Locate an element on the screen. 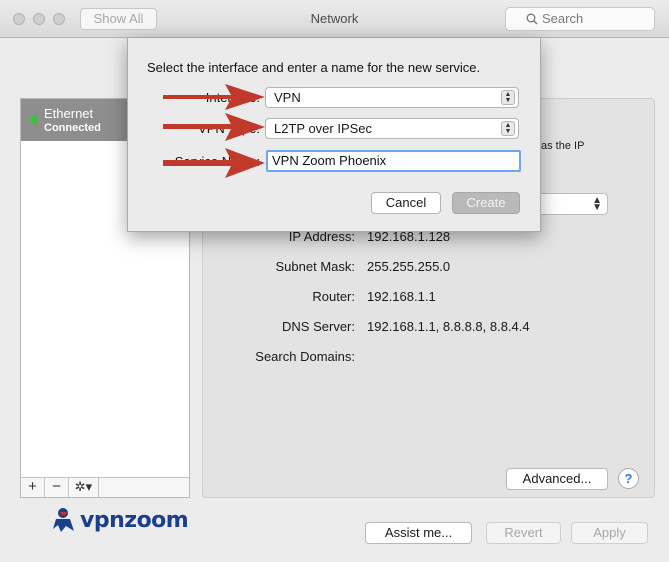  window-titlebar: Show All Network Search is located at coordinates (334, 19).